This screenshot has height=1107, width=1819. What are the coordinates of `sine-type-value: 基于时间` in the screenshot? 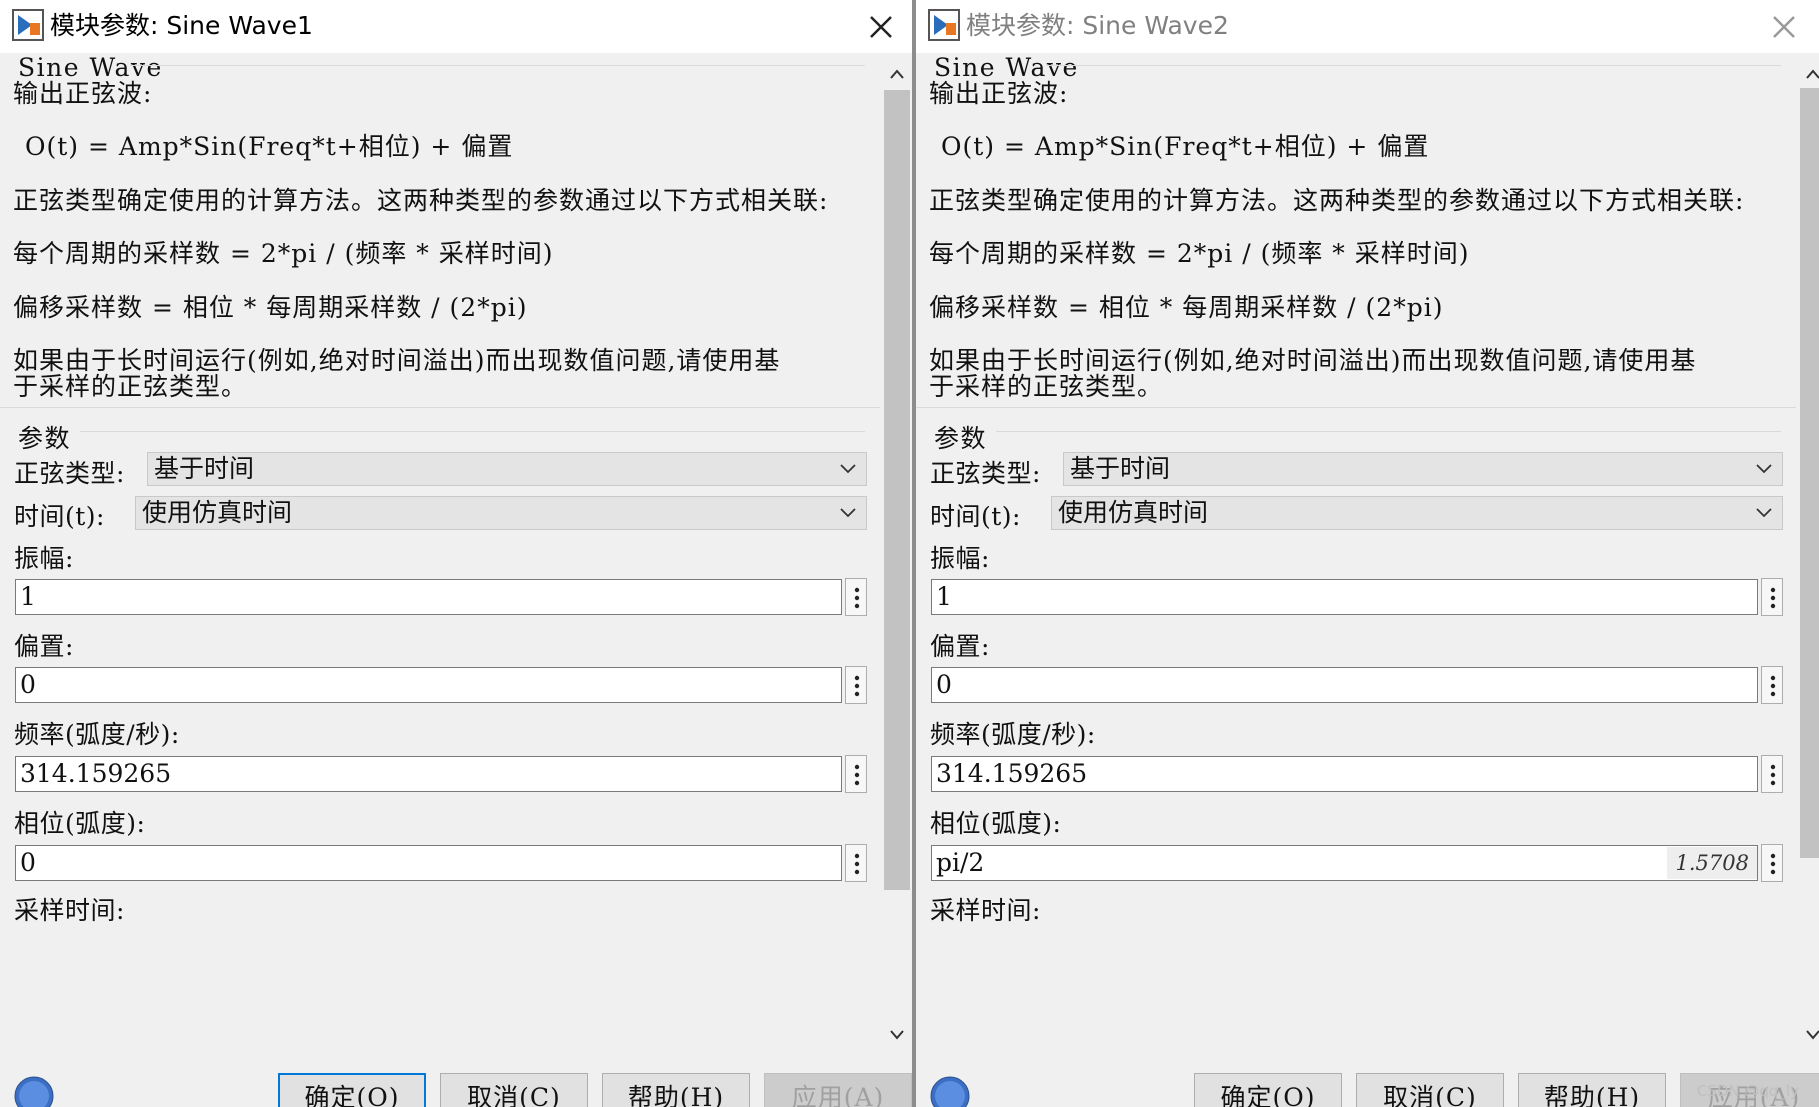 It's located at (204, 468).